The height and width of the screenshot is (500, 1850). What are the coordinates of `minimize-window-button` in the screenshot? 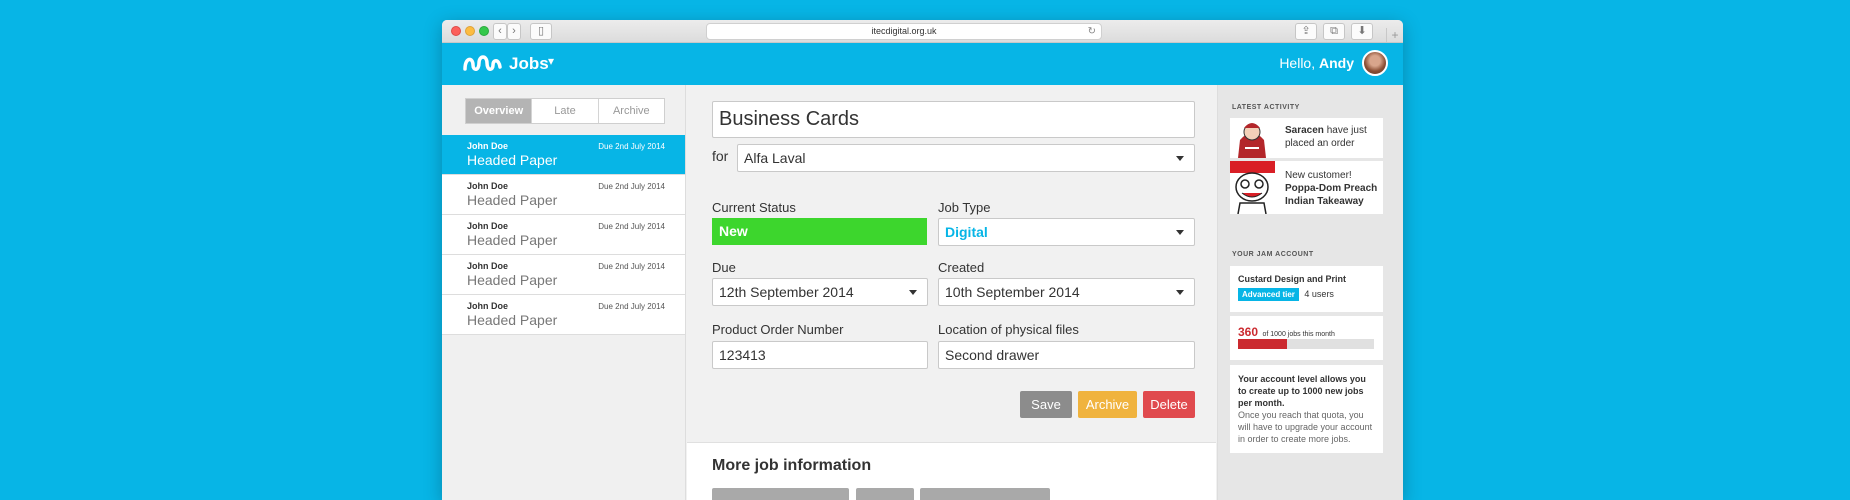 It's located at (470, 31).